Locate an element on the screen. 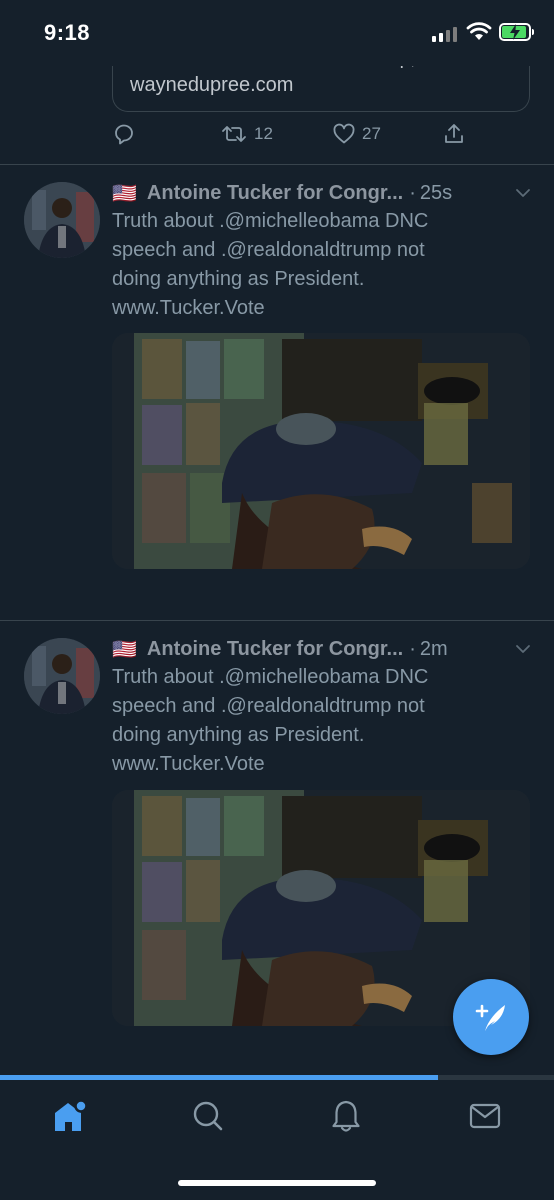  cellular-signal-icon is located at coordinates (444, 34).